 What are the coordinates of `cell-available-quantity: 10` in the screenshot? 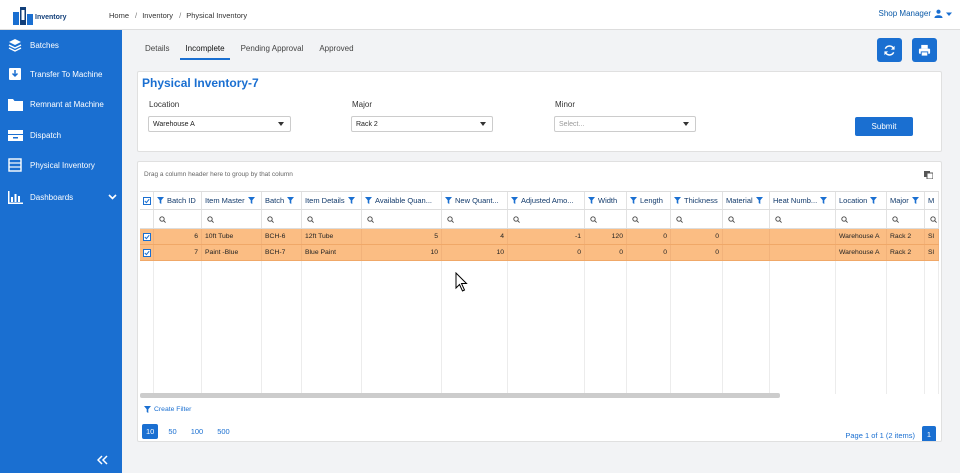 It's located at (402, 252).